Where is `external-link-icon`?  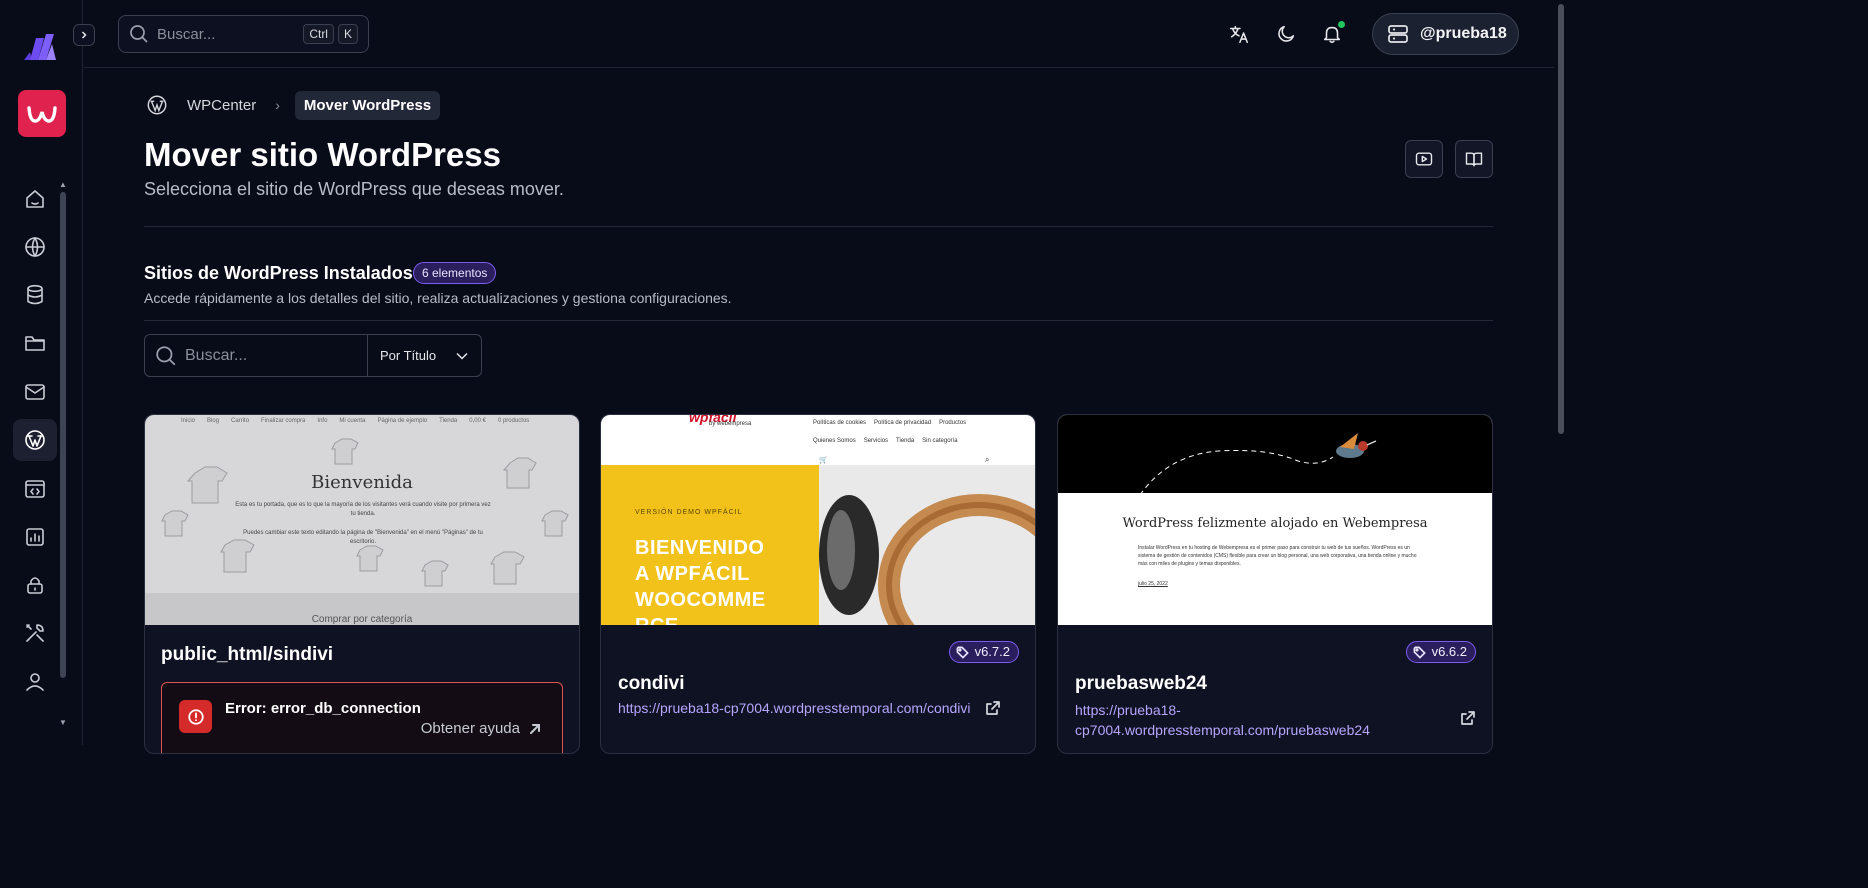
external-link-icon is located at coordinates (993, 708).